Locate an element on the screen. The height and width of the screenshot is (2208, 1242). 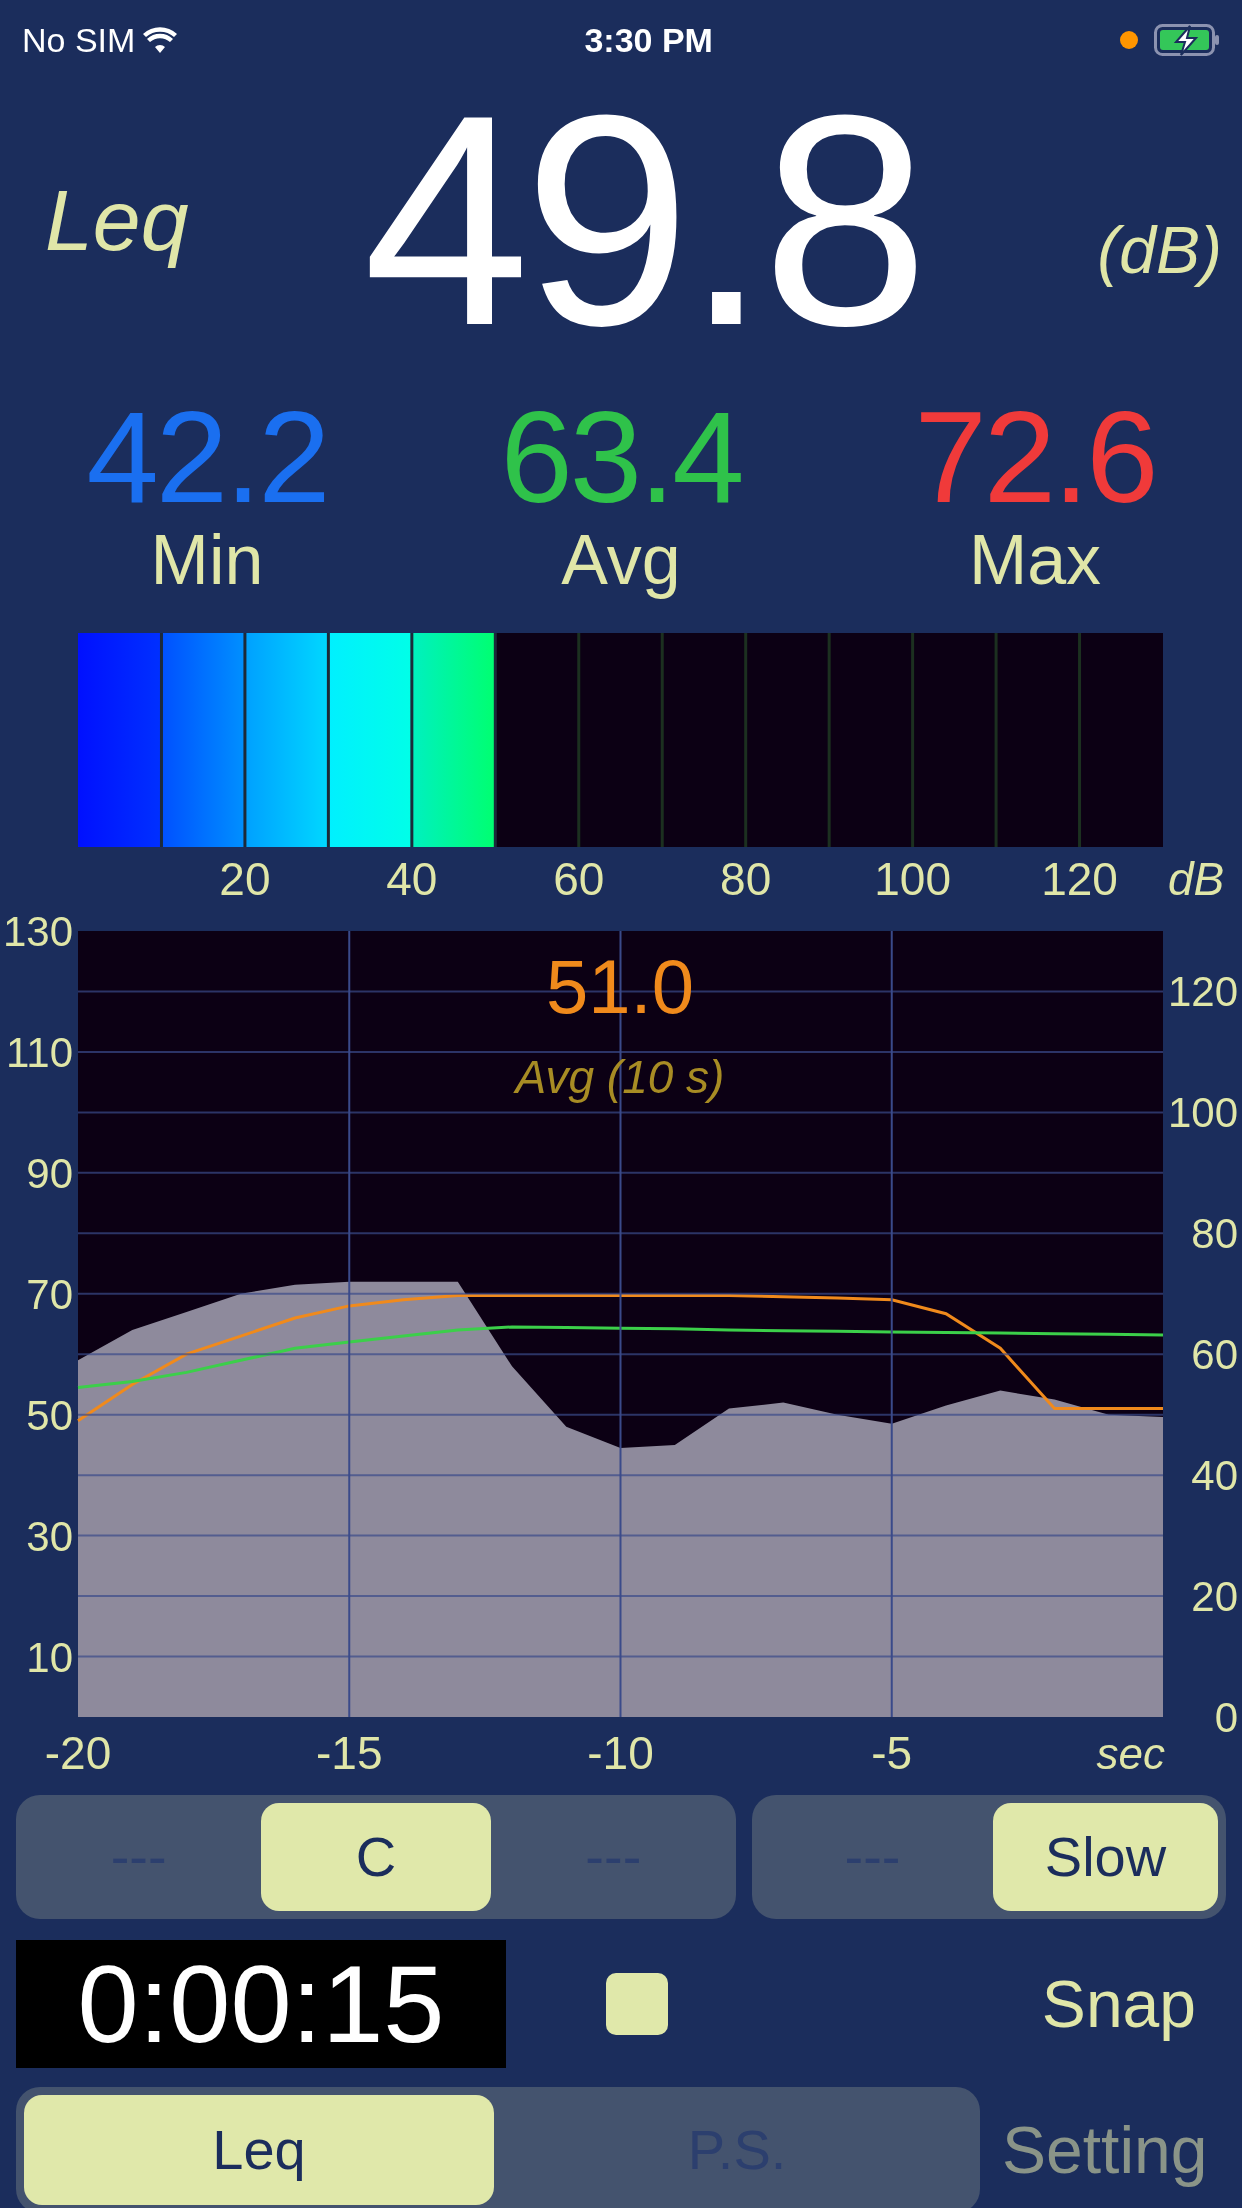
segment-option: C is located at coordinates (376, 1857).